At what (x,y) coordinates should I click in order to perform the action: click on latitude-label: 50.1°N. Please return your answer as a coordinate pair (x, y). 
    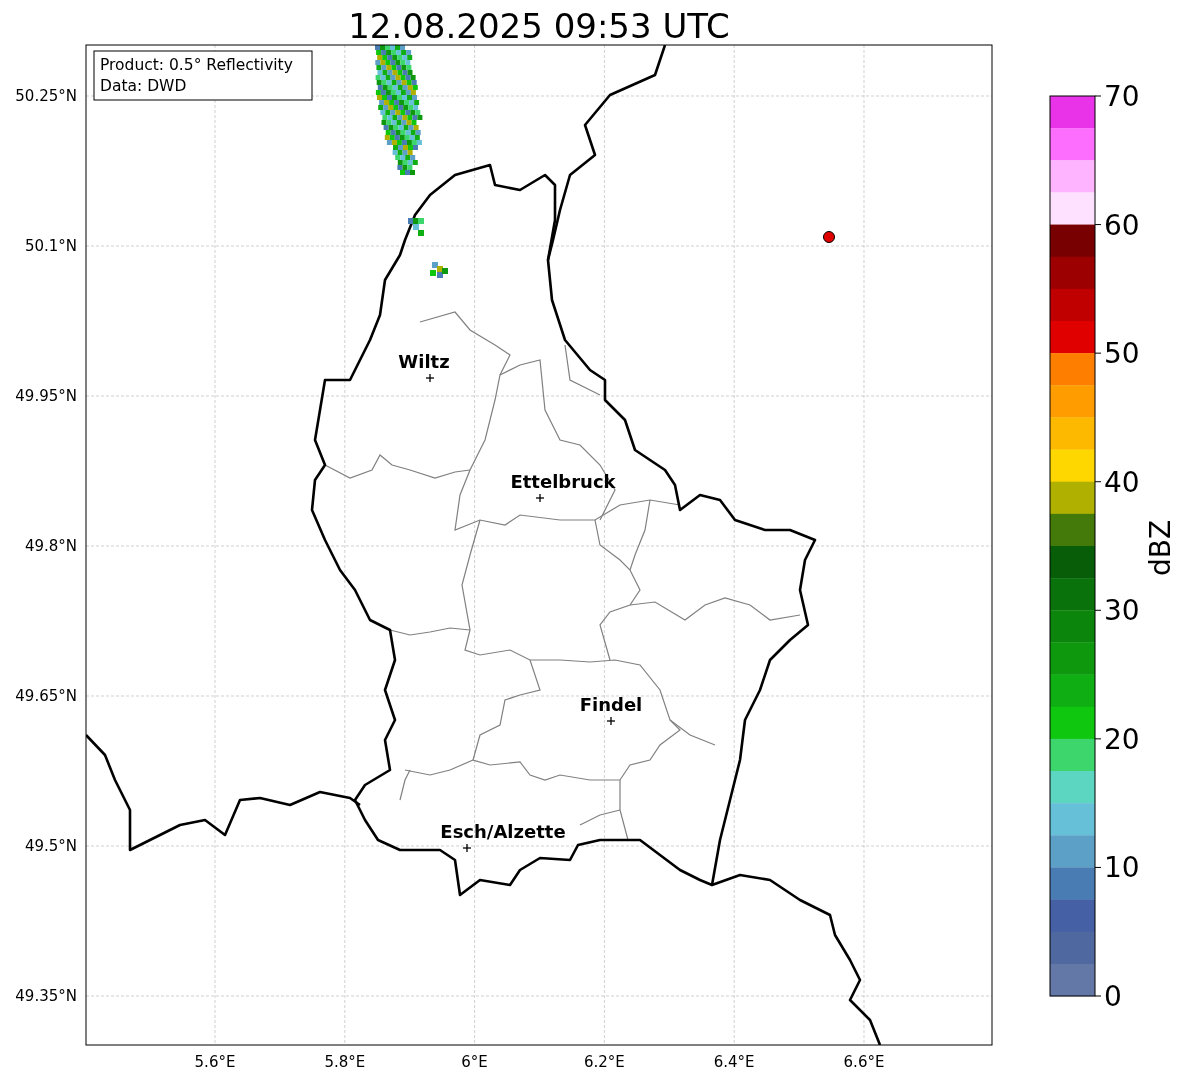
    Looking at the image, I should click on (50, 246).